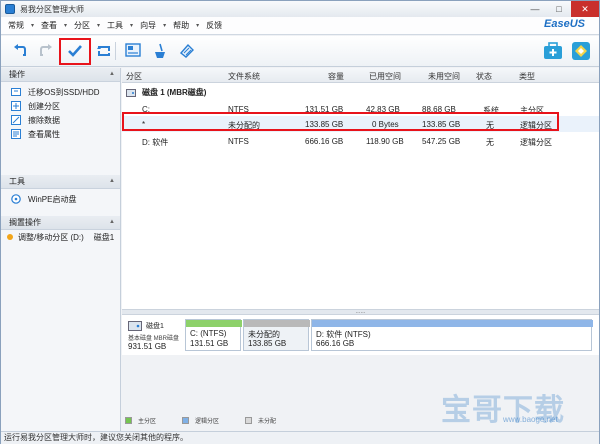 Image resolution: width=600 pixels, height=444 pixels. What do you see at coordinates (300, 51) in the screenshot?
I see `toolbar` at bounding box center [300, 51].